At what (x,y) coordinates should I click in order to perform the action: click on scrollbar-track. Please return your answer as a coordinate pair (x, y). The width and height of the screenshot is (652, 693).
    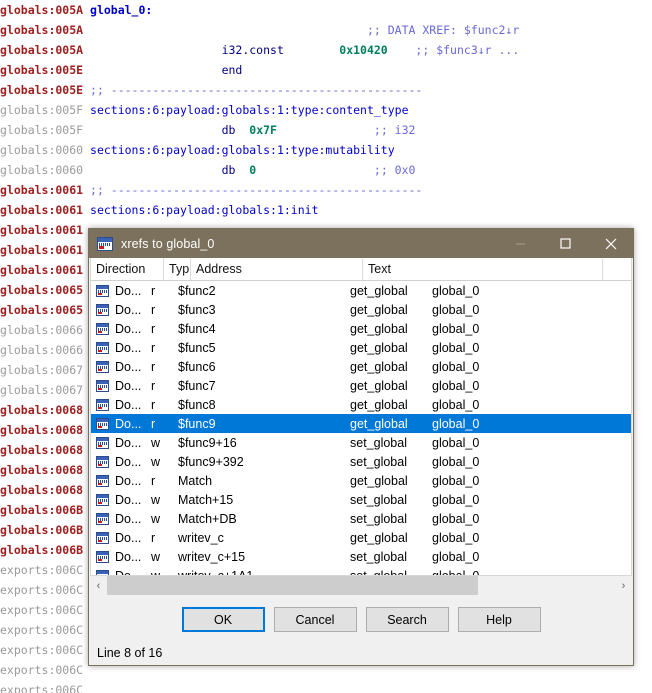
    Looking at the image, I should click on (361, 585).